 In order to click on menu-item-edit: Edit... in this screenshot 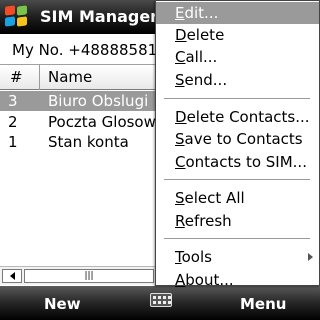, I will do `click(237, 13)`.